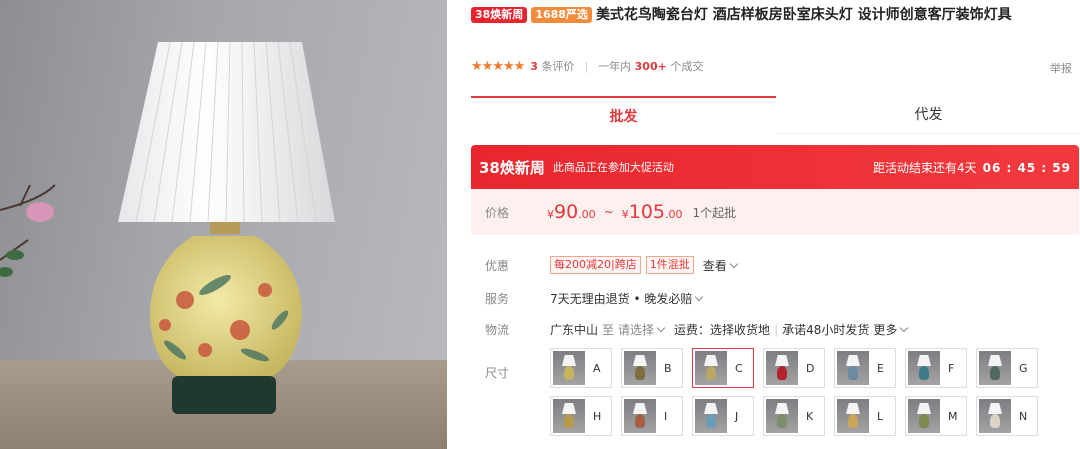  What do you see at coordinates (534, 66) in the screenshot?
I see `review-count: 3` at bounding box center [534, 66].